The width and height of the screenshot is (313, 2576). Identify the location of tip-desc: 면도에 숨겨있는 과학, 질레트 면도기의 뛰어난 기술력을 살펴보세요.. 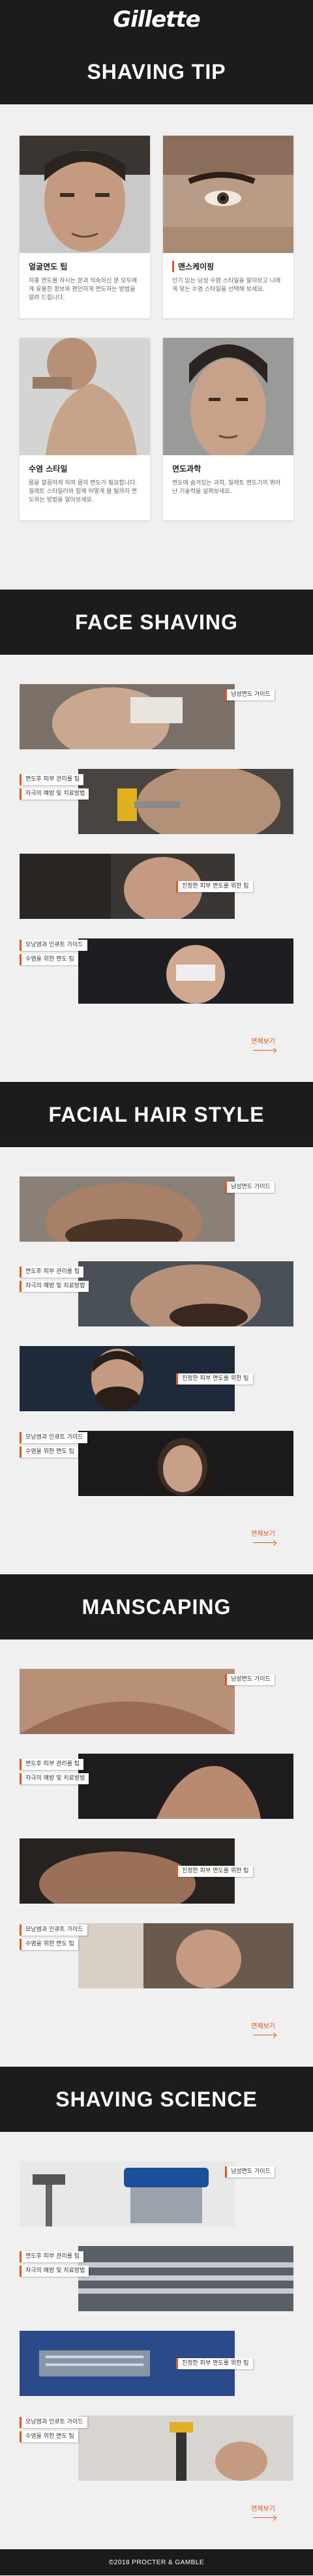
(226, 487).